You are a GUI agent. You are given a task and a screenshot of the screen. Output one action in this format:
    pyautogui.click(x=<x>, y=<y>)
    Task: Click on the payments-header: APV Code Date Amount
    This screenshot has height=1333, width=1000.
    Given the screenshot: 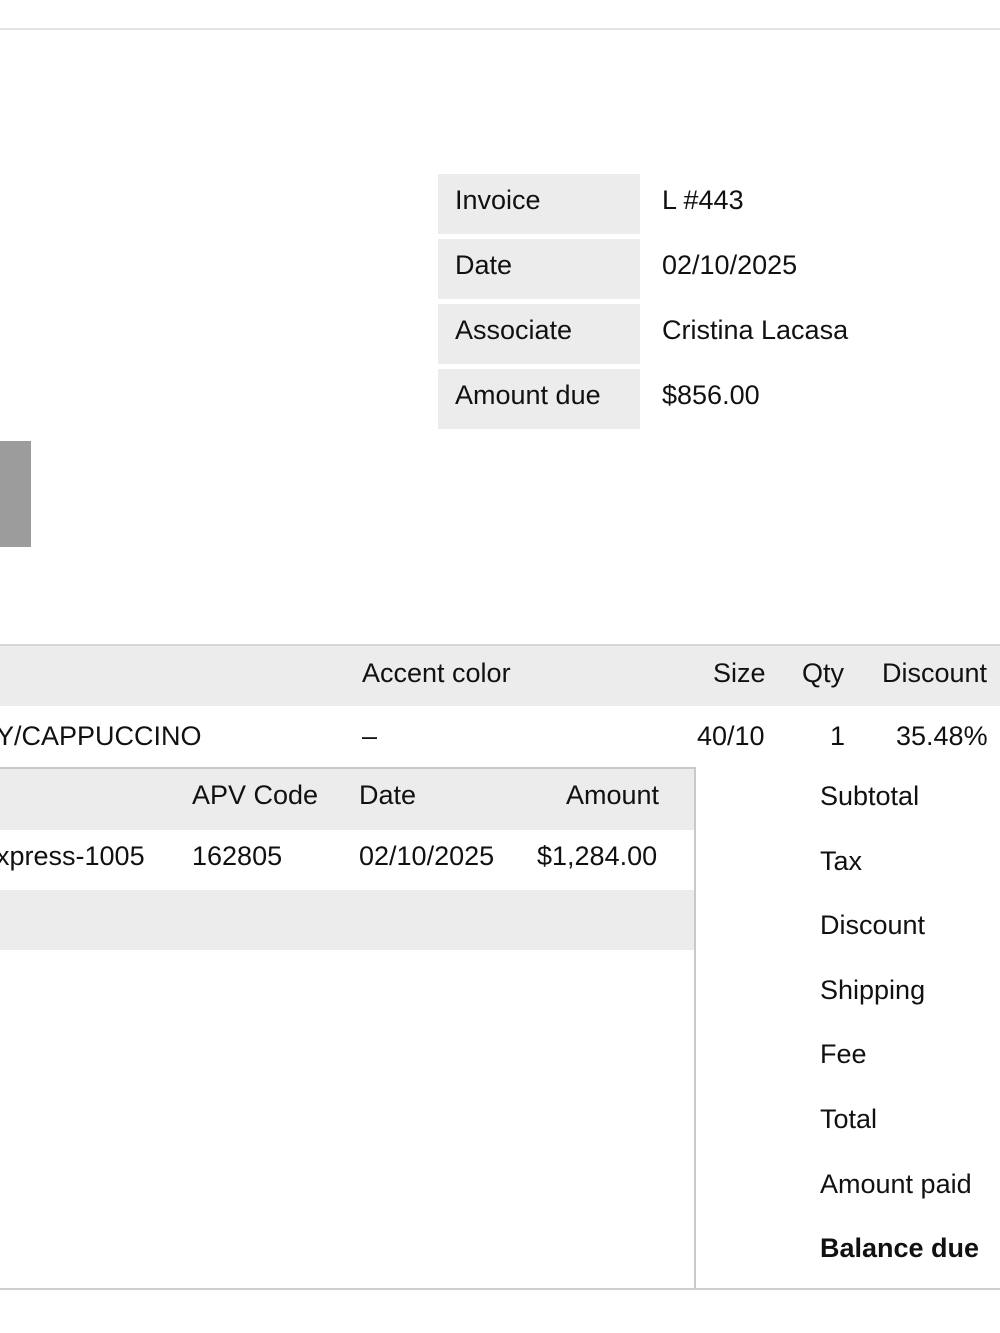 What is the action you would take?
    pyautogui.click(x=347, y=799)
    